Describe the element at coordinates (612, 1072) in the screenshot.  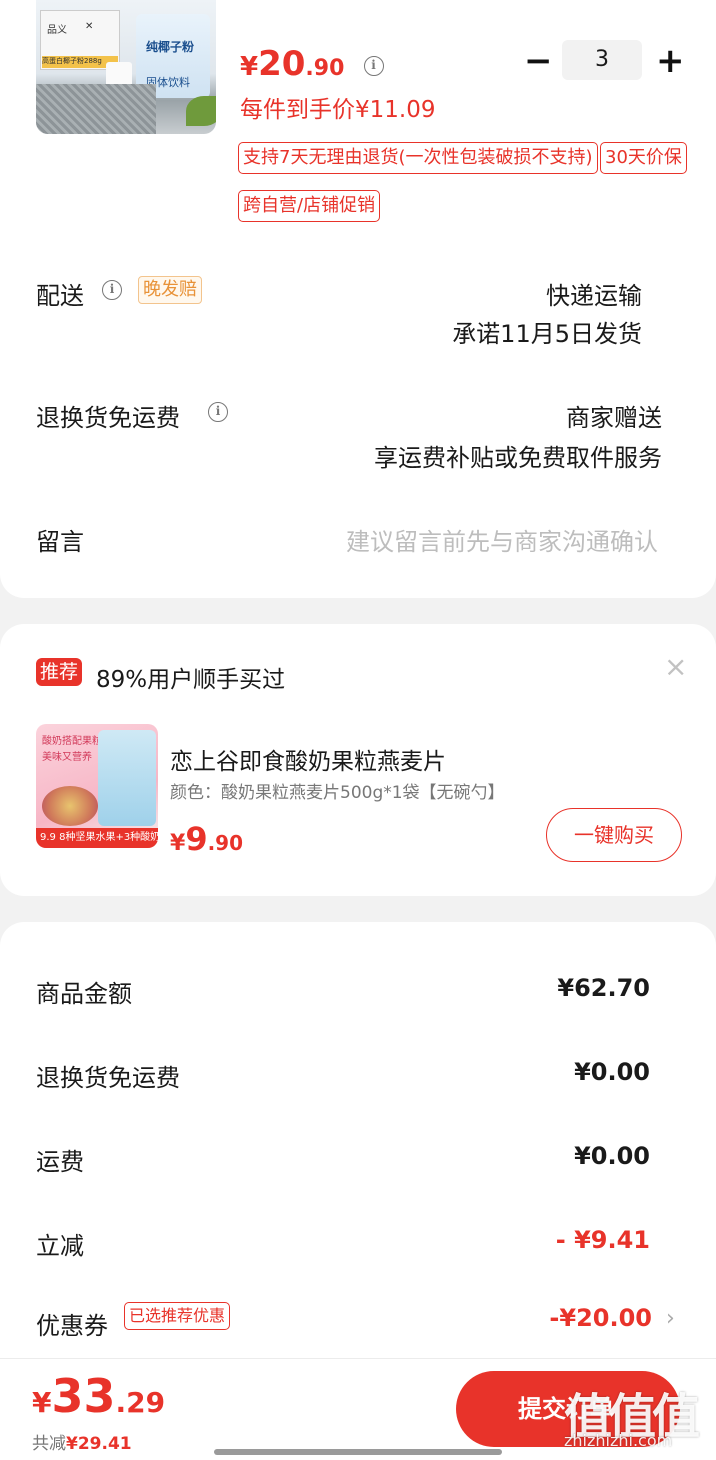
I see `summary-return-shipping-value: ¥0.00` at that location.